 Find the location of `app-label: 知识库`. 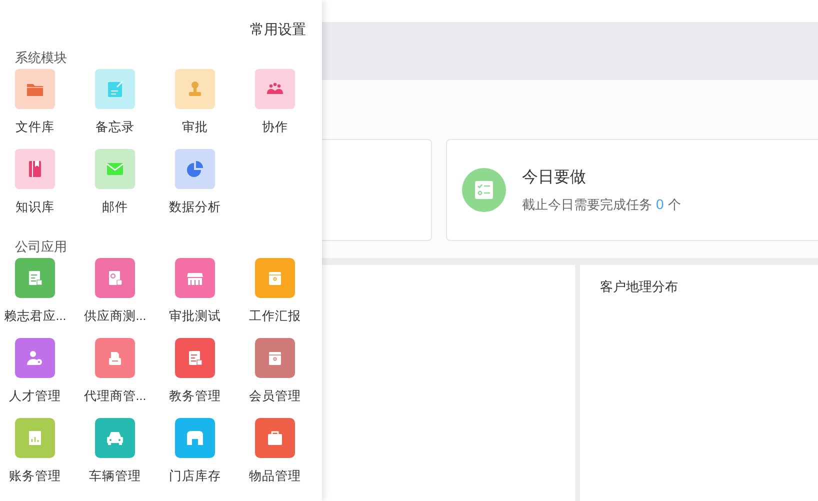

app-label: 知识库 is located at coordinates (35, 207).